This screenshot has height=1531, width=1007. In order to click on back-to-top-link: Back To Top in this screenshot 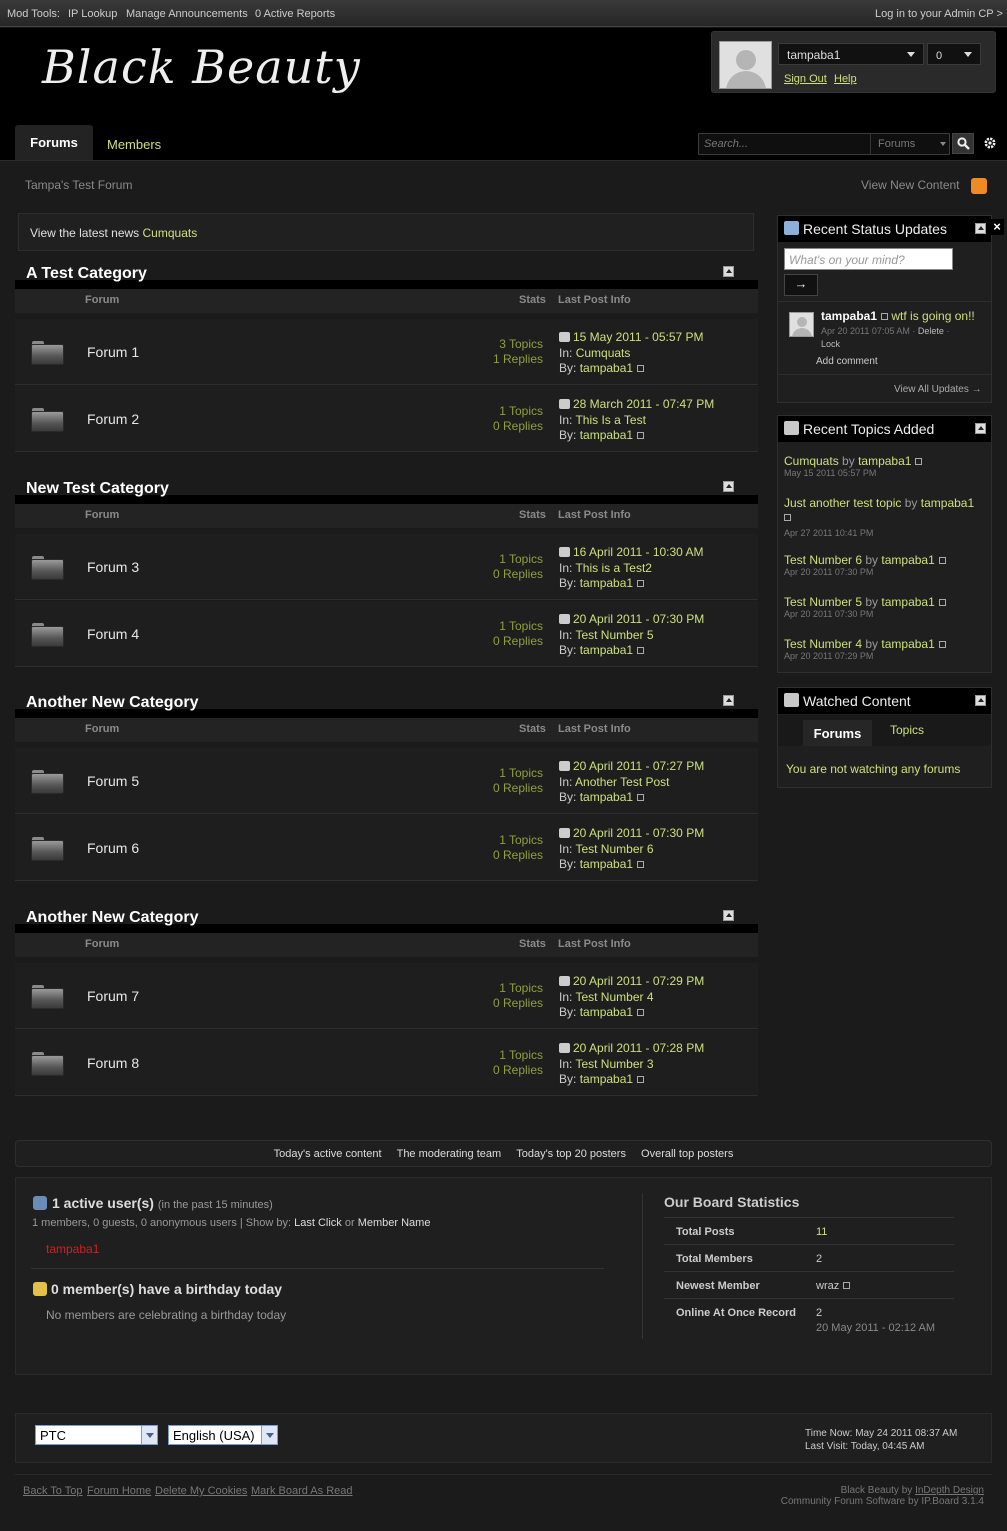, I will do `click(53, 1491)`.